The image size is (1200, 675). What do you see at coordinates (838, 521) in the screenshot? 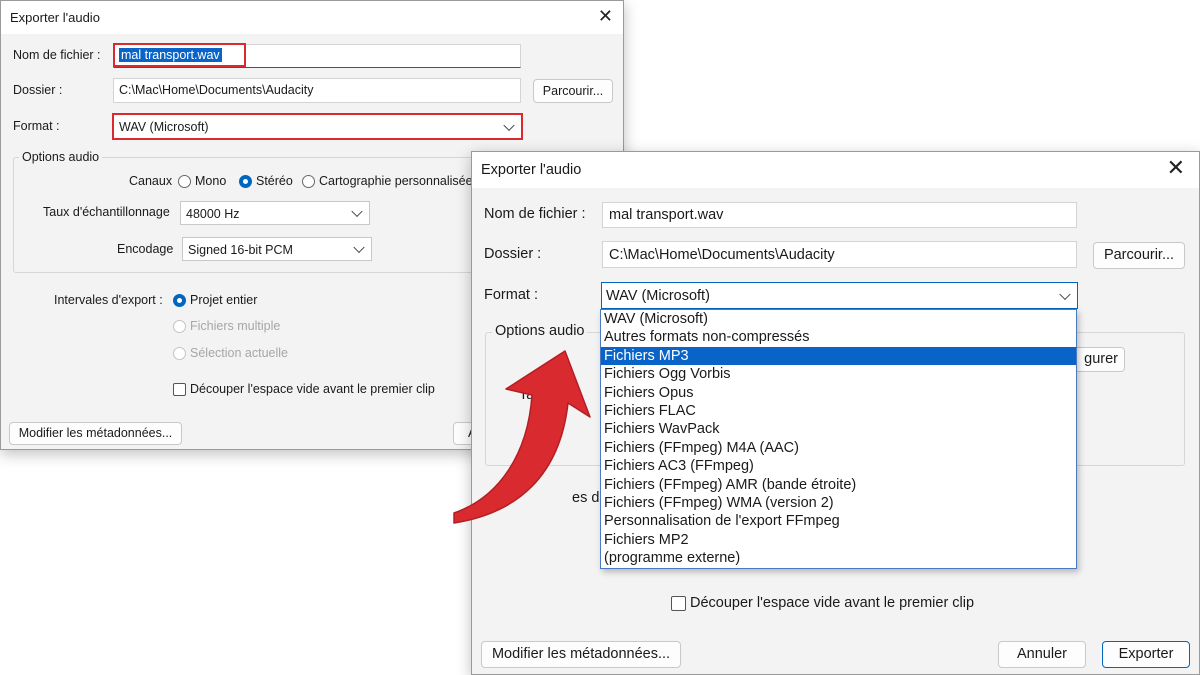
I see `format-option: Personnalisation de l'export FFmpeg` at bounding box center [838, 521].